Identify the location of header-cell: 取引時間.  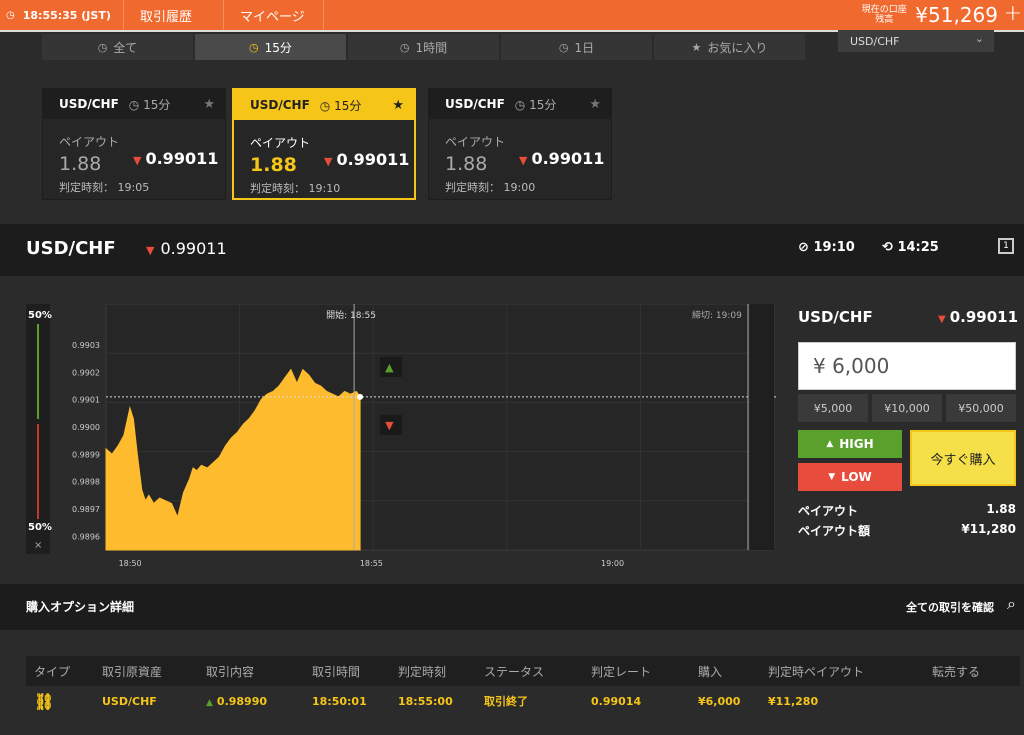
(336, 671).